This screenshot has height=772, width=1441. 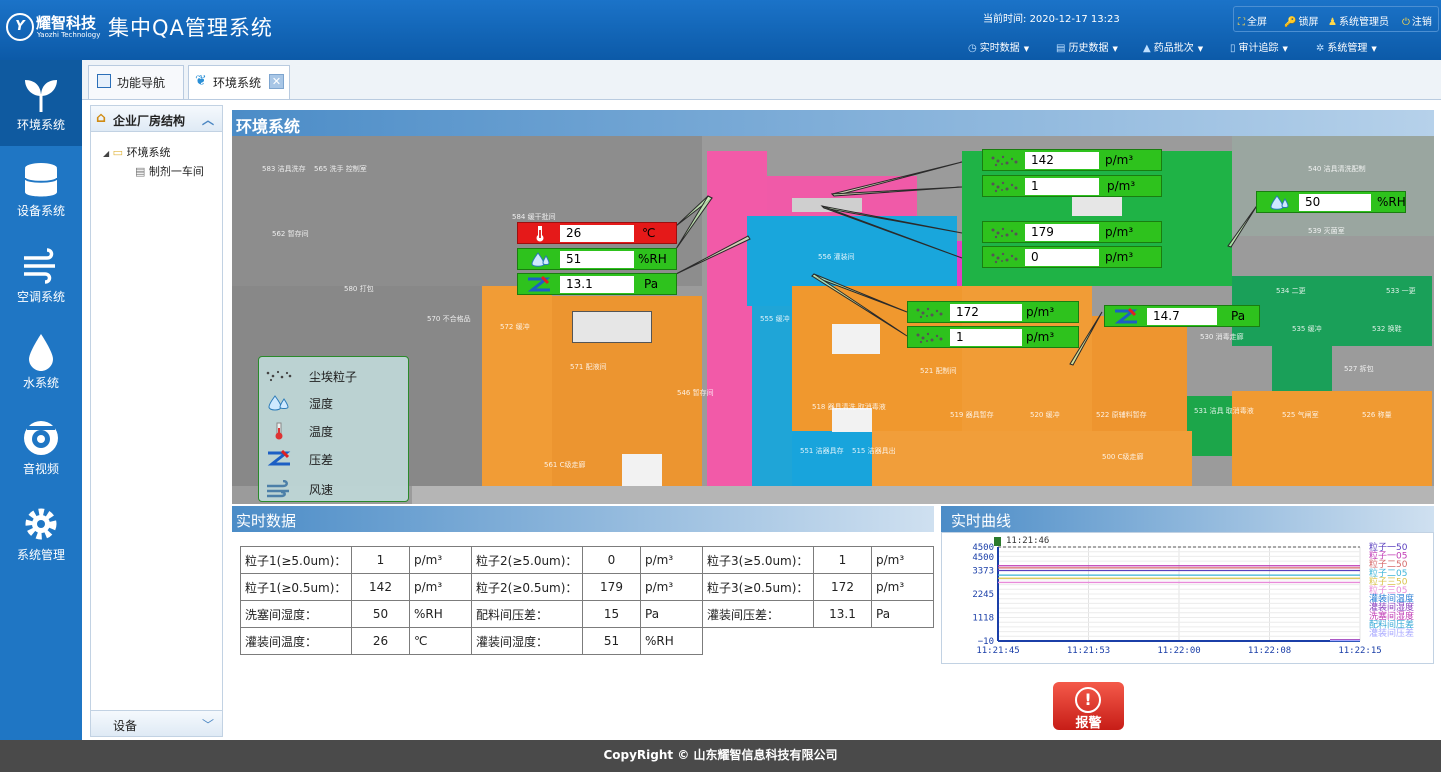 I want to click on y-tick-label: 2245, so click(x=983, y=595).